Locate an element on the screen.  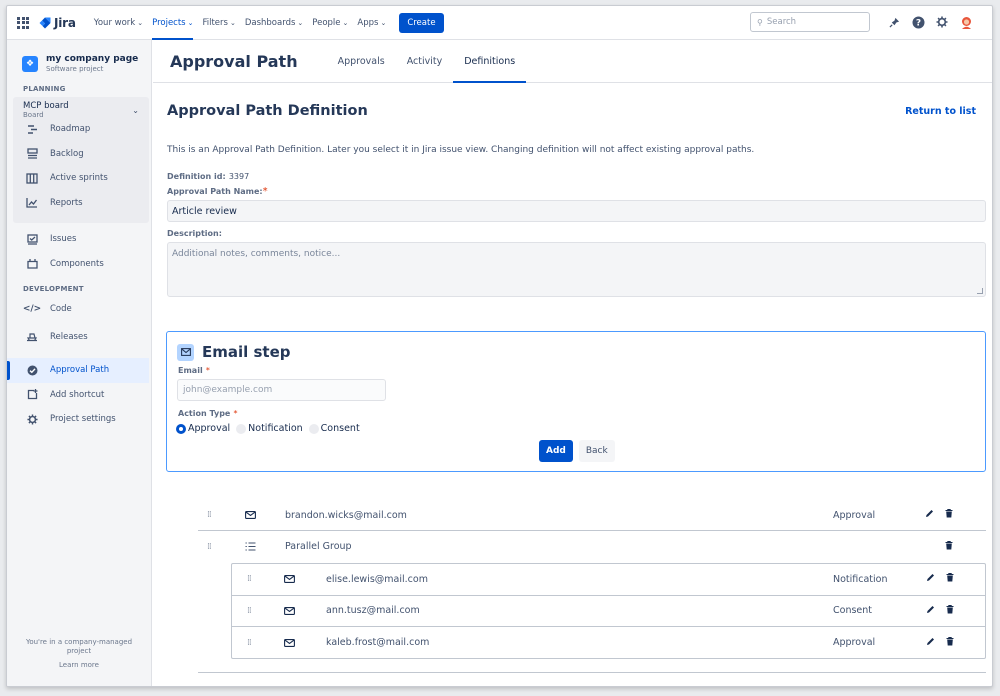
sidebar-item-add-shortcut: Add shortcut is located at coordinates (79, 395).